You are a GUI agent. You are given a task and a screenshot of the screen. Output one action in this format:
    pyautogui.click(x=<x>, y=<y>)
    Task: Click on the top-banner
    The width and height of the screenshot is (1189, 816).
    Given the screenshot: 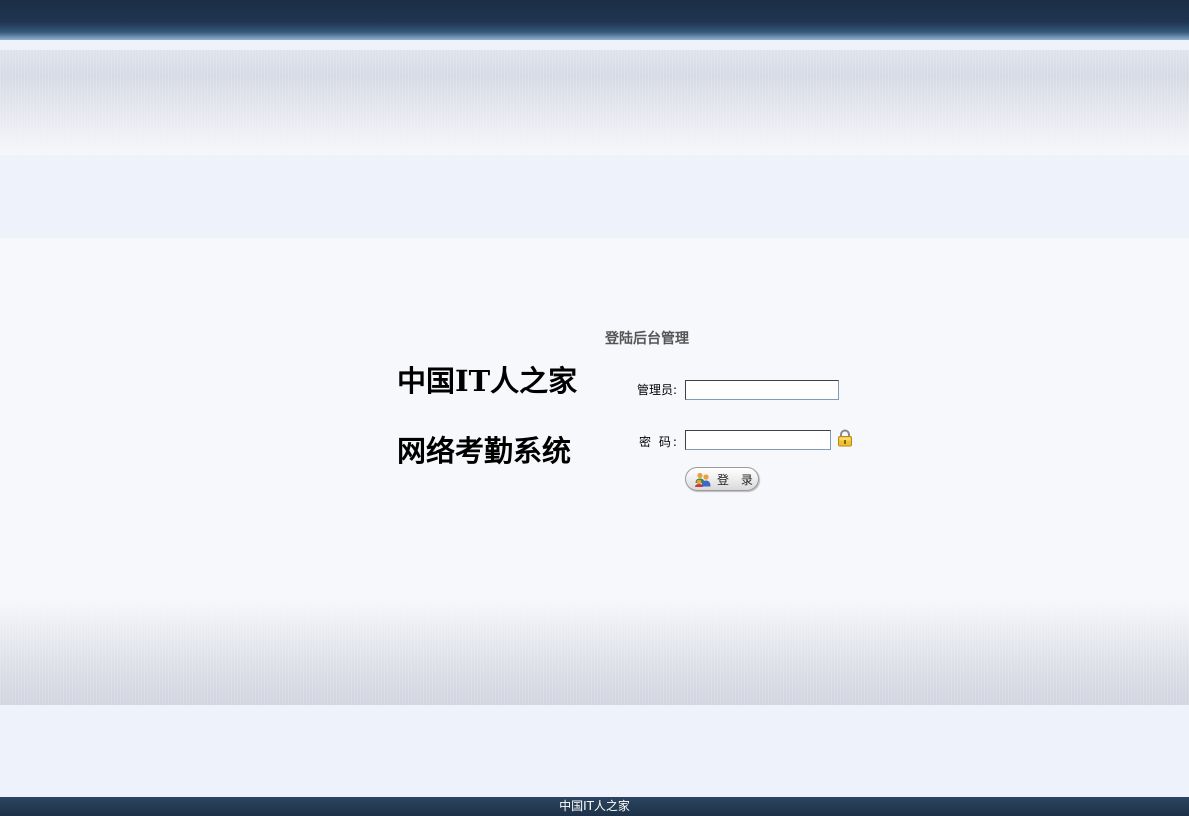 What is the action you would take?
    pyautogui.click(x=594, y=20)
    